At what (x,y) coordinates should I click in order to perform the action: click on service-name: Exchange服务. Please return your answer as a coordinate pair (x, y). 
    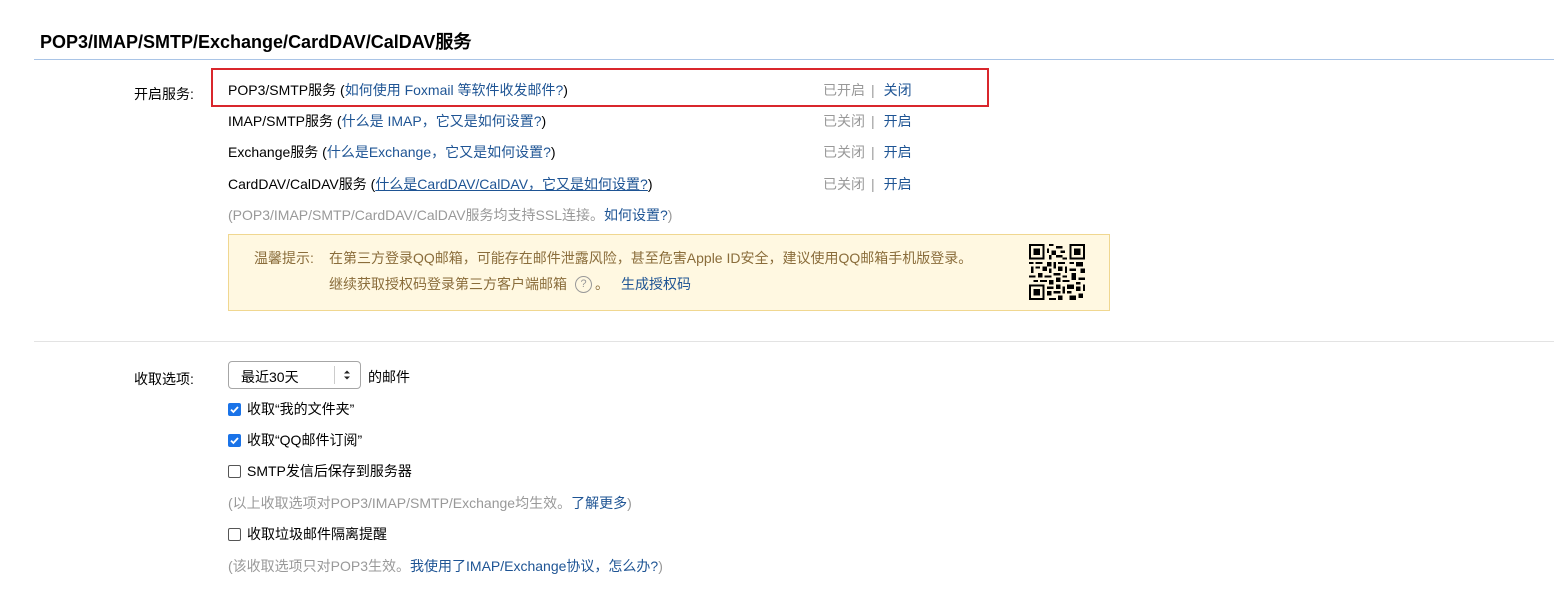
    Looking at the image, I should click on (273, 152).